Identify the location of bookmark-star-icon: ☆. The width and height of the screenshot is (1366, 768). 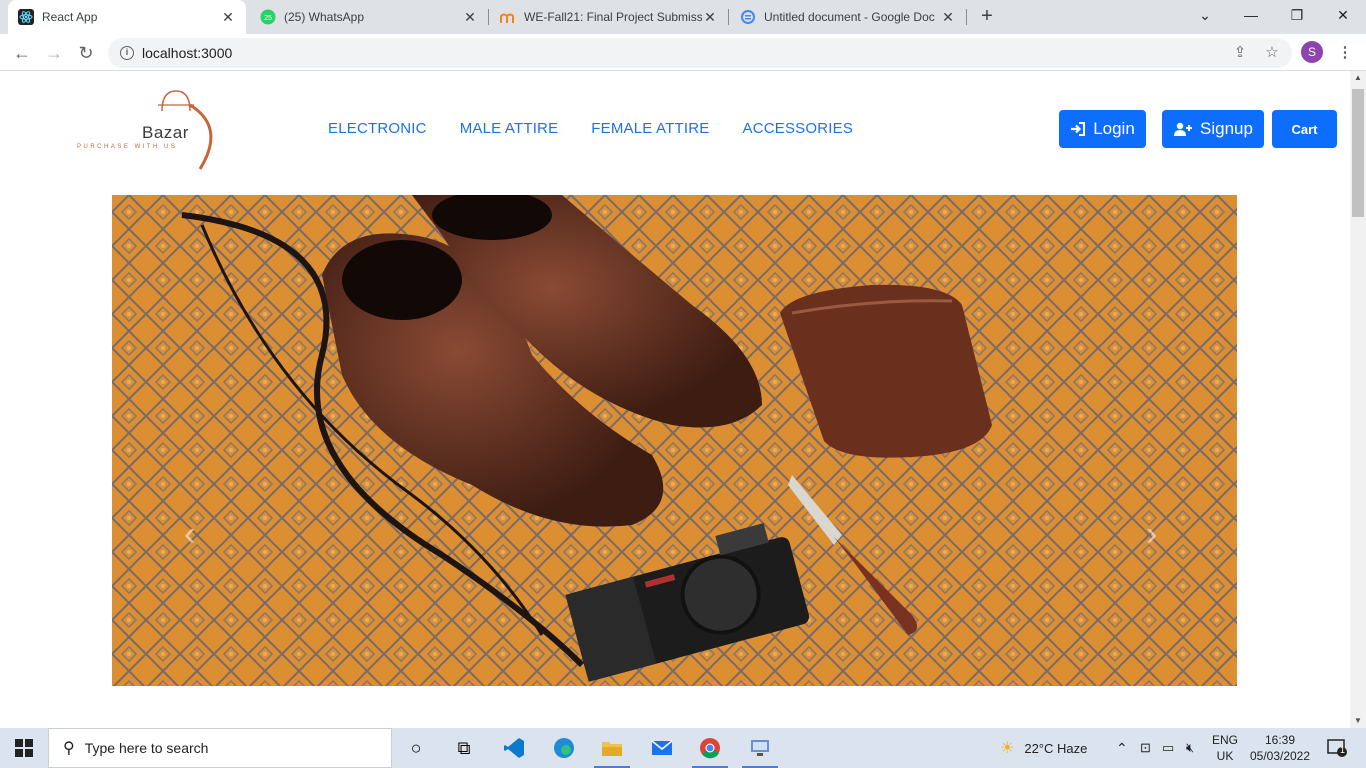
(1272, 53).